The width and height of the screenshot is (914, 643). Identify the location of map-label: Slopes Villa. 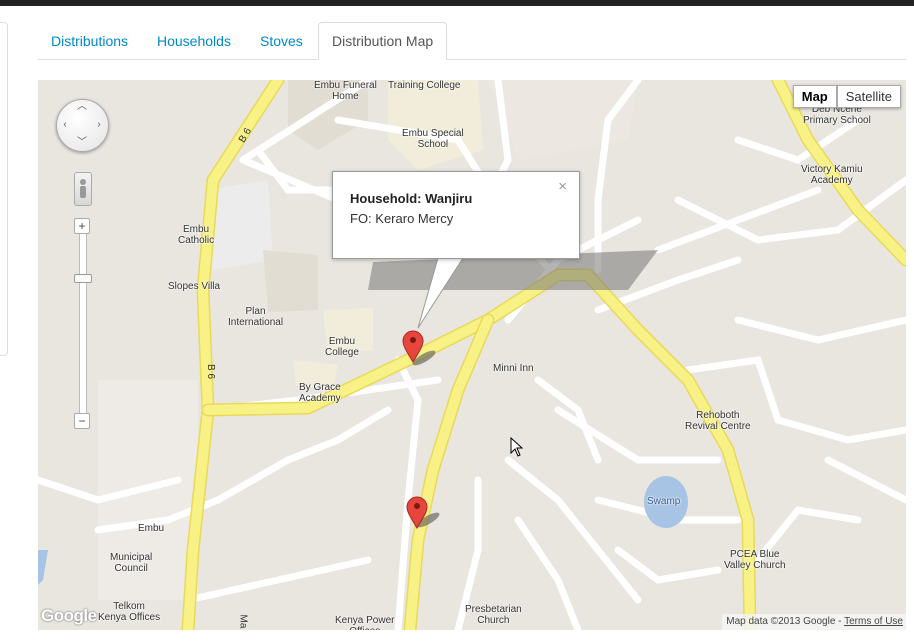
(194, 286).